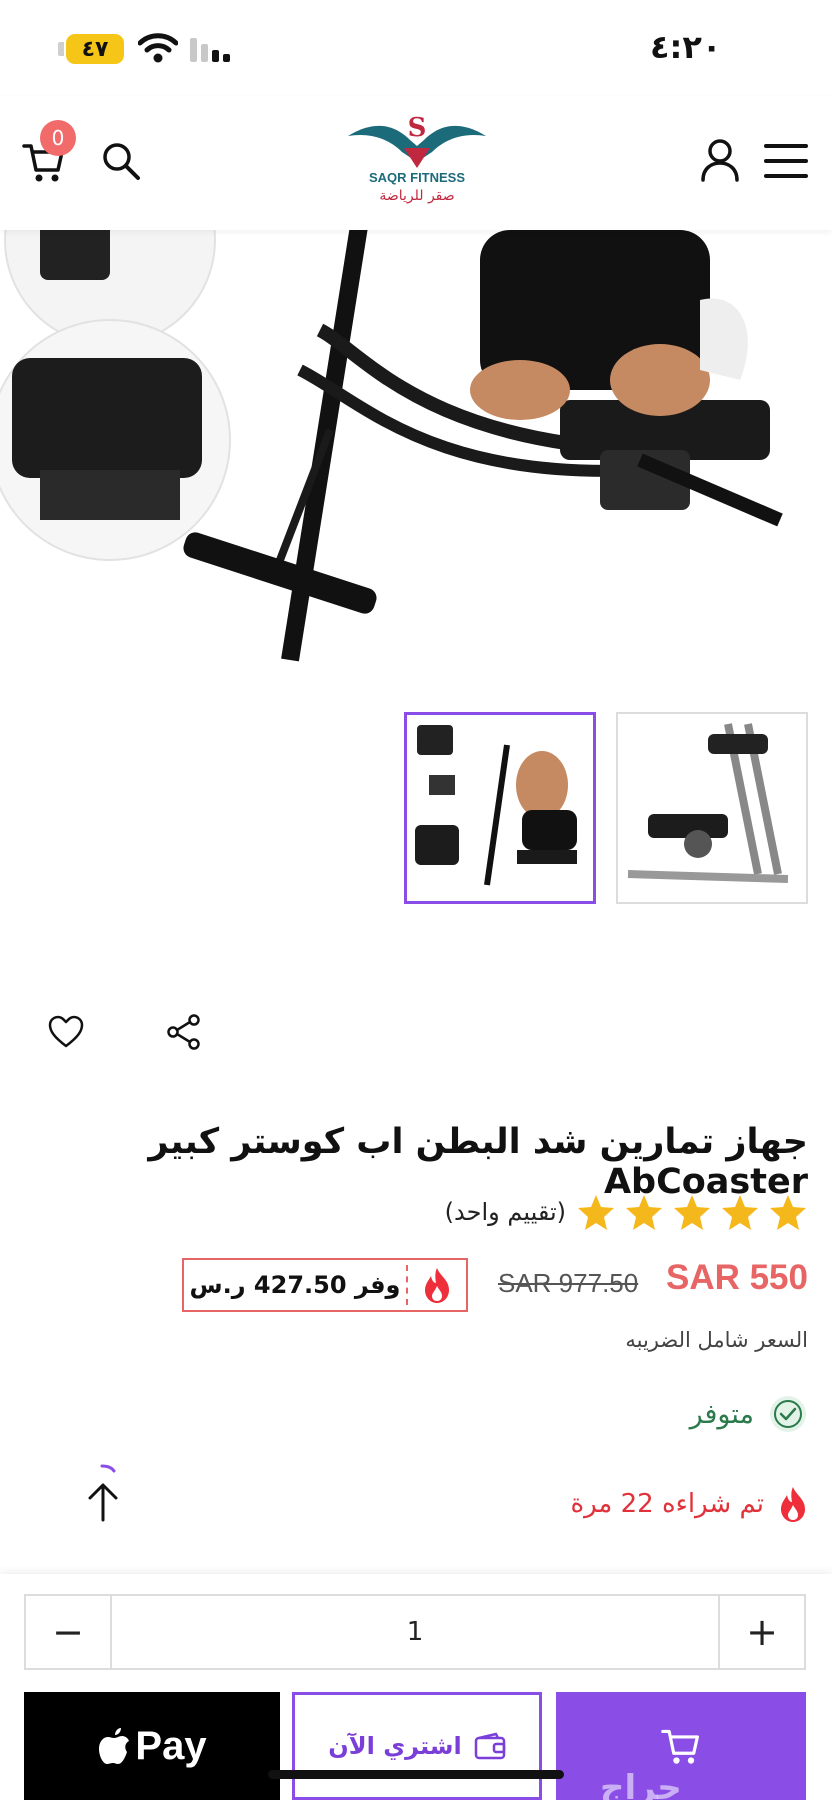 This screenshot has height=1800, width=832. I want to click on quantity-stepper: − 1 +, so click(415, 1632).